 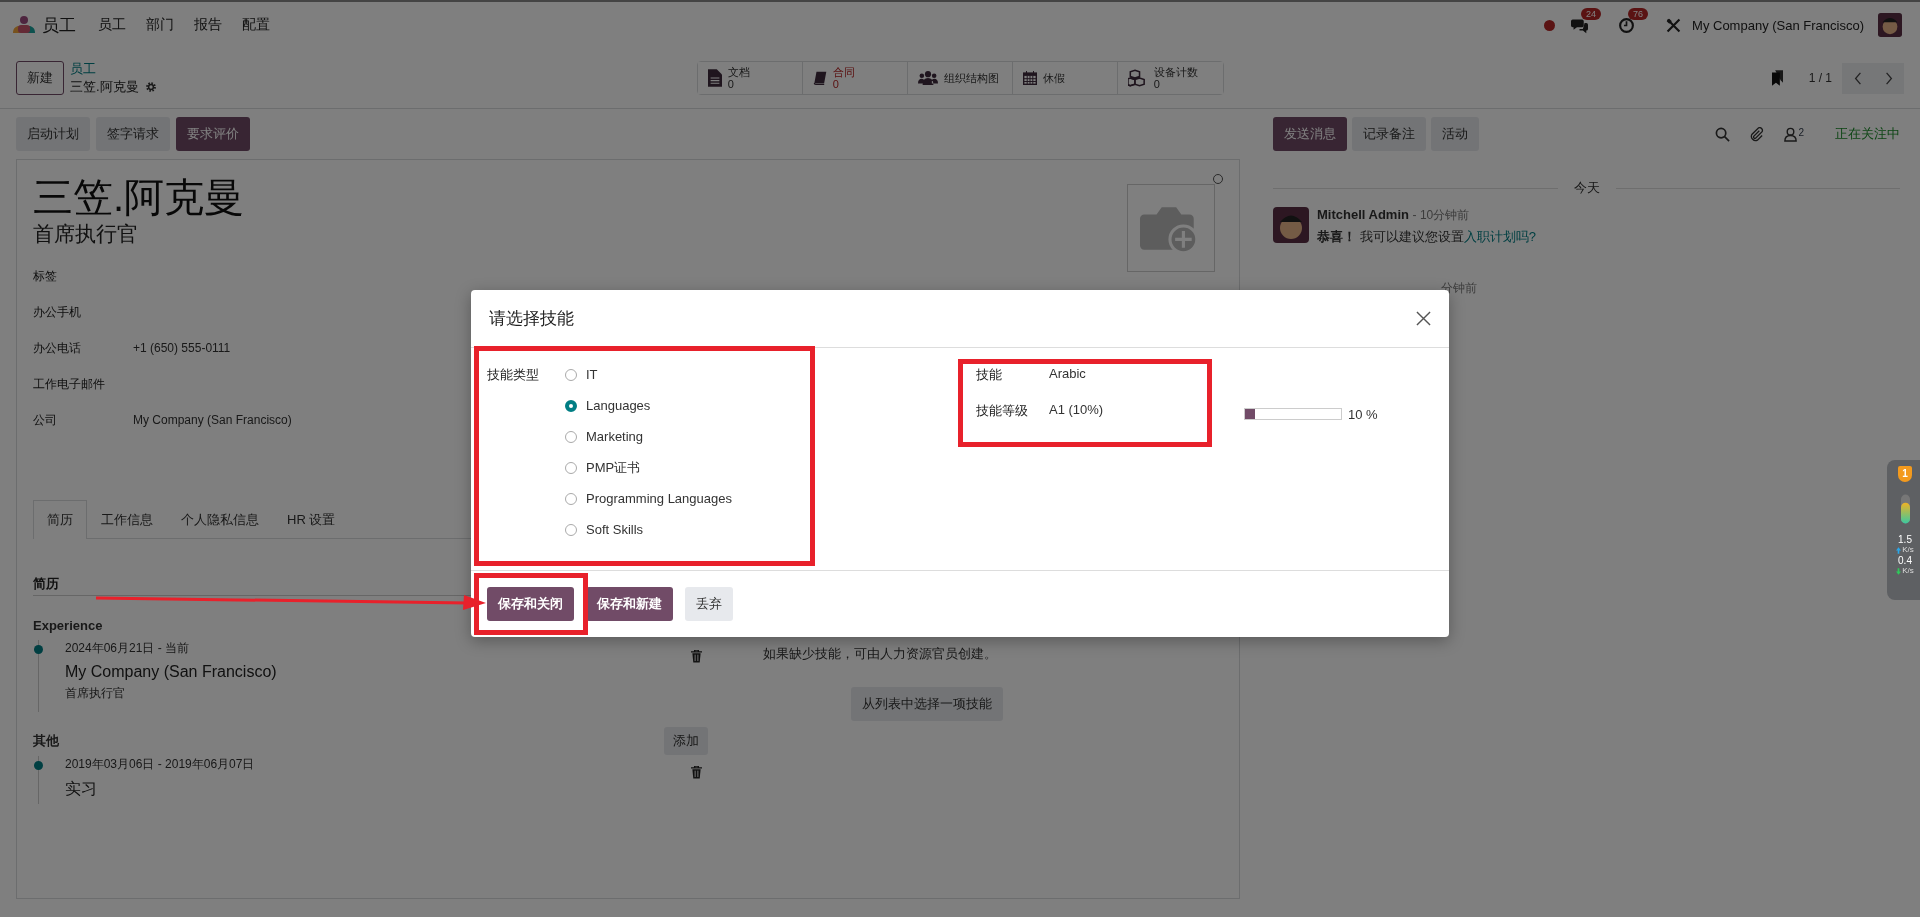 I want to click on chatter-button: 记录备注, so click(x=1389, y=134).